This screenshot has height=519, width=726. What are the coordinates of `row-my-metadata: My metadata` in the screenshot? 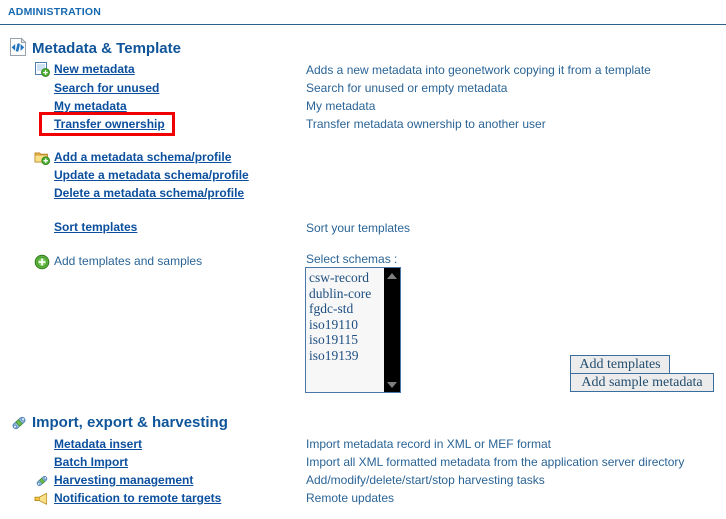 It's located at (90, 106).